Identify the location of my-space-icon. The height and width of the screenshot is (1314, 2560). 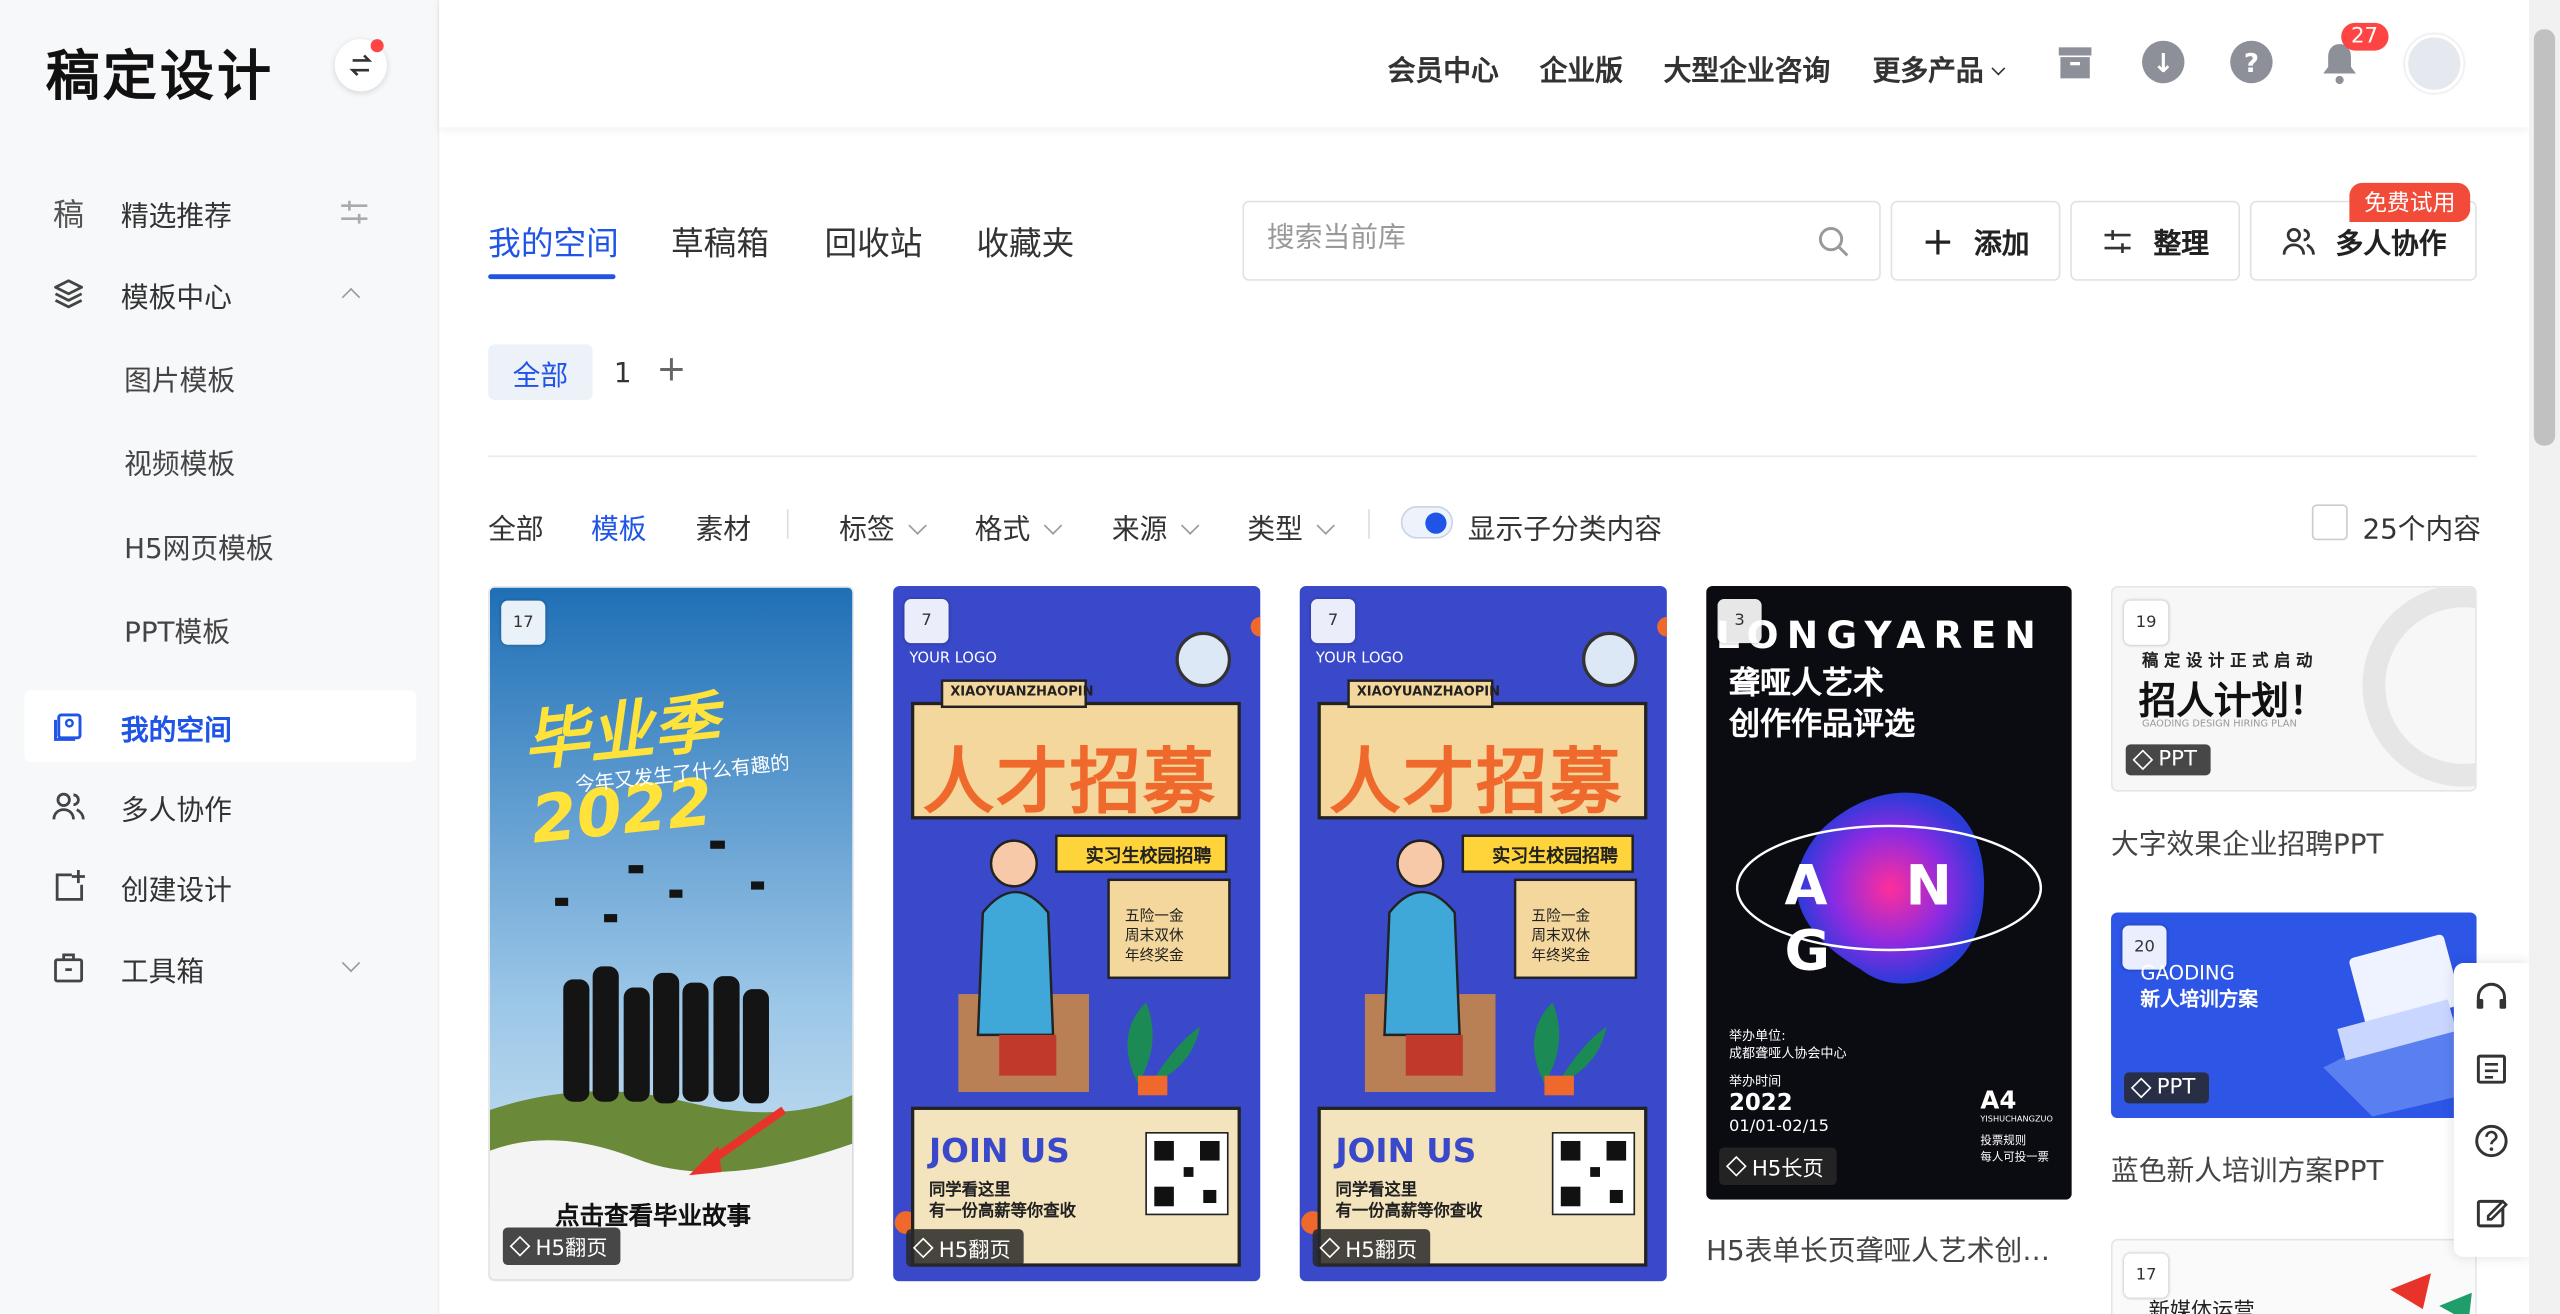
(68, 726).